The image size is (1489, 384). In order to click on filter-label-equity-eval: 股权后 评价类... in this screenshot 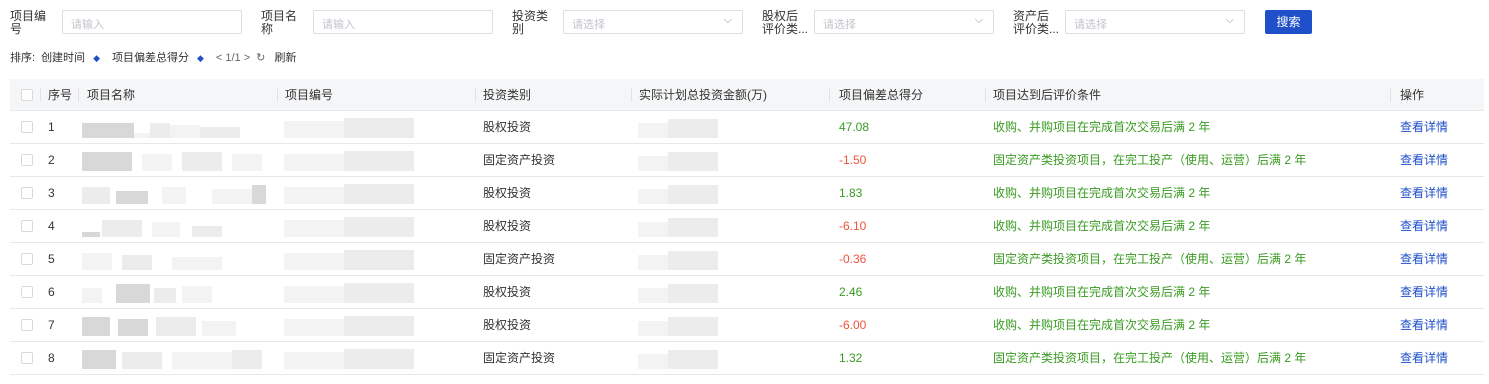, I will do `click(785, 22)`.